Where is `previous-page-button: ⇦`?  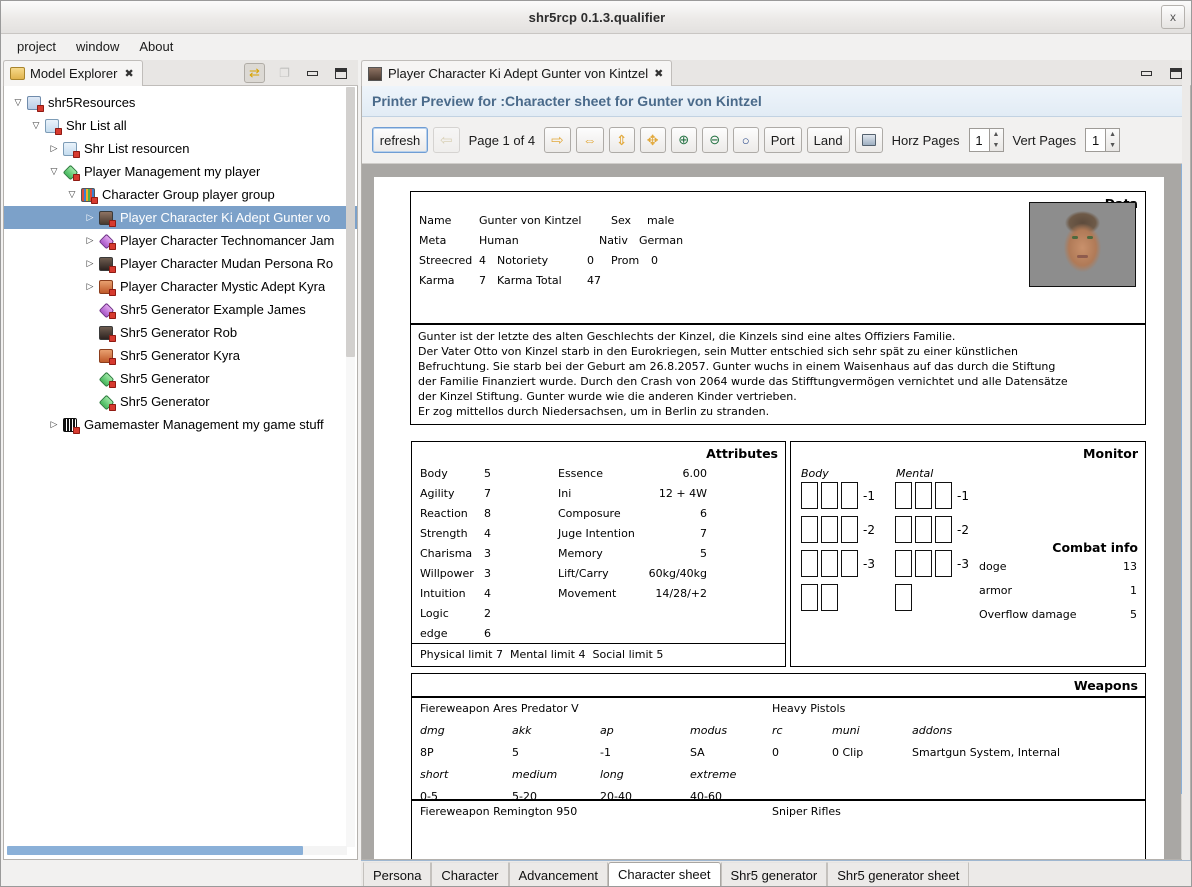 previous-page-button: ⇦ is located at coordinates (446, 140).